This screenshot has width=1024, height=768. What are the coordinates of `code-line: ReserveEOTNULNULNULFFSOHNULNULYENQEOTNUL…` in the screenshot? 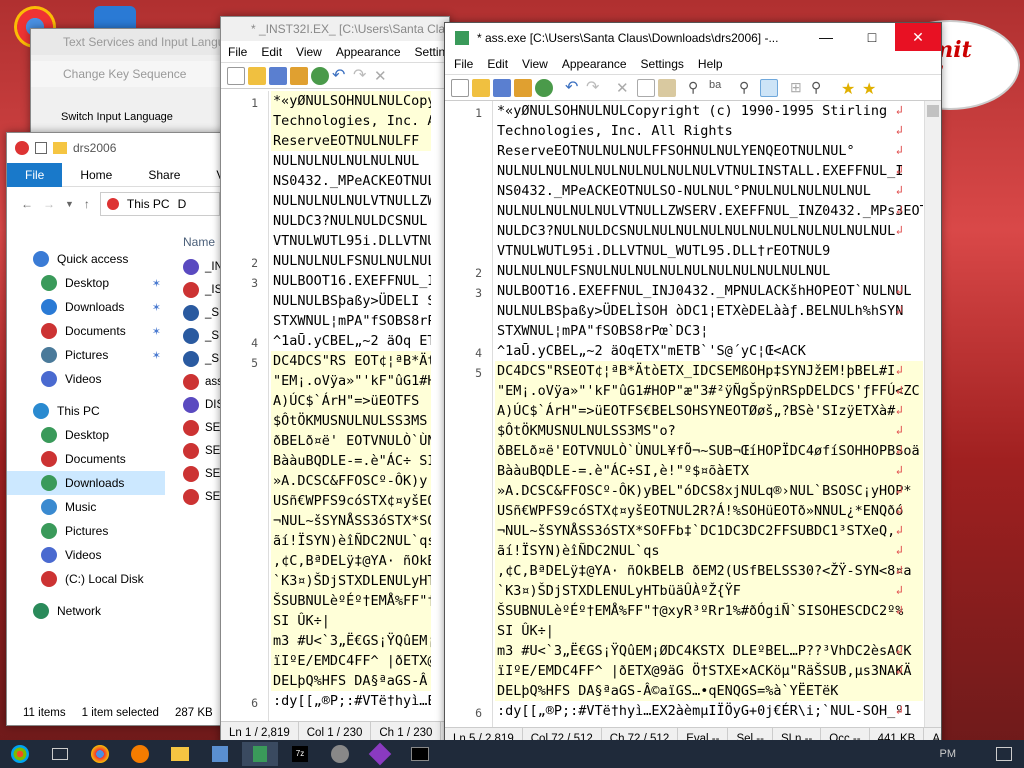 It's located at (709, 151).